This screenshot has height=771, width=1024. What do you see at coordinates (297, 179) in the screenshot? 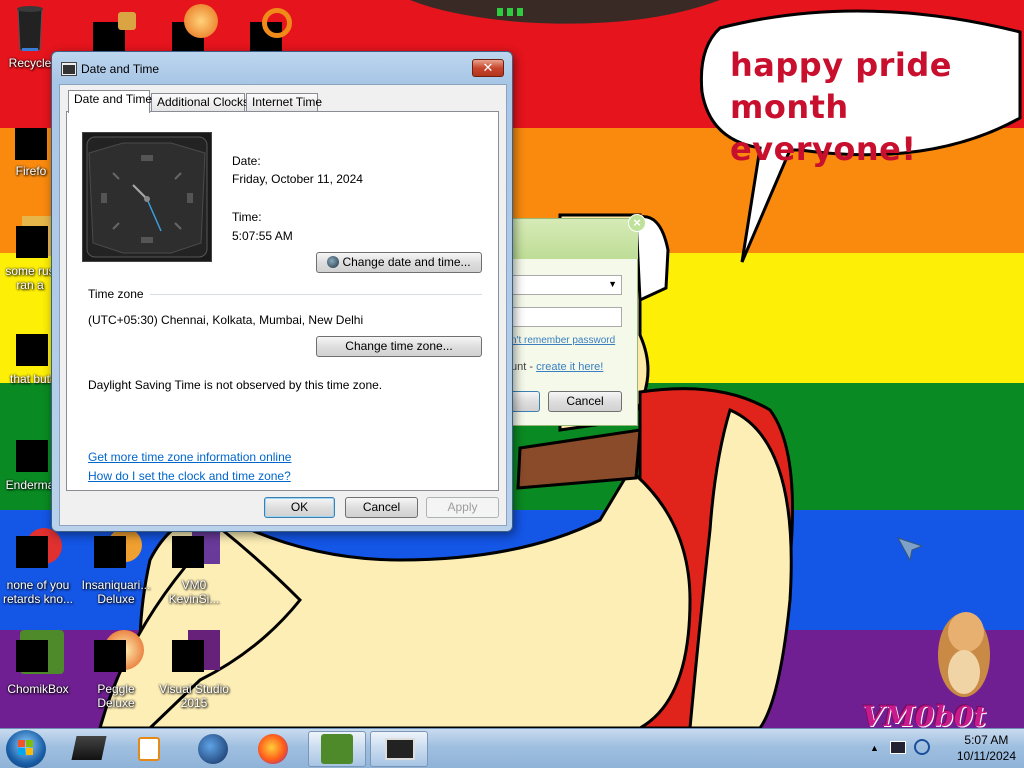
I see `date-value: Friday, October 11, 2024` at bounding box center [297, 179].